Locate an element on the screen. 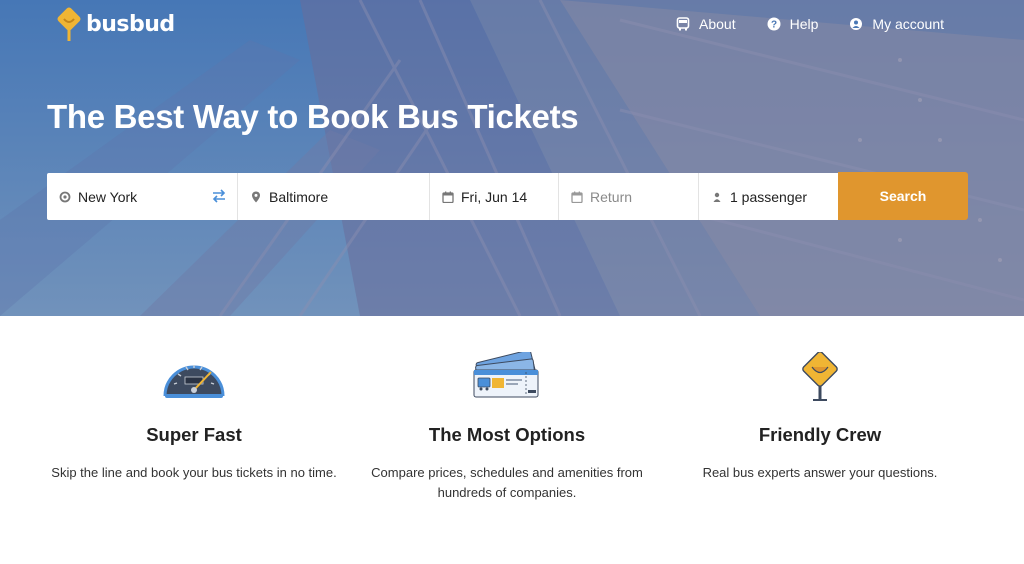 The image size is (1024, 564). speedometer-icon is located at coordinates (194, 381).